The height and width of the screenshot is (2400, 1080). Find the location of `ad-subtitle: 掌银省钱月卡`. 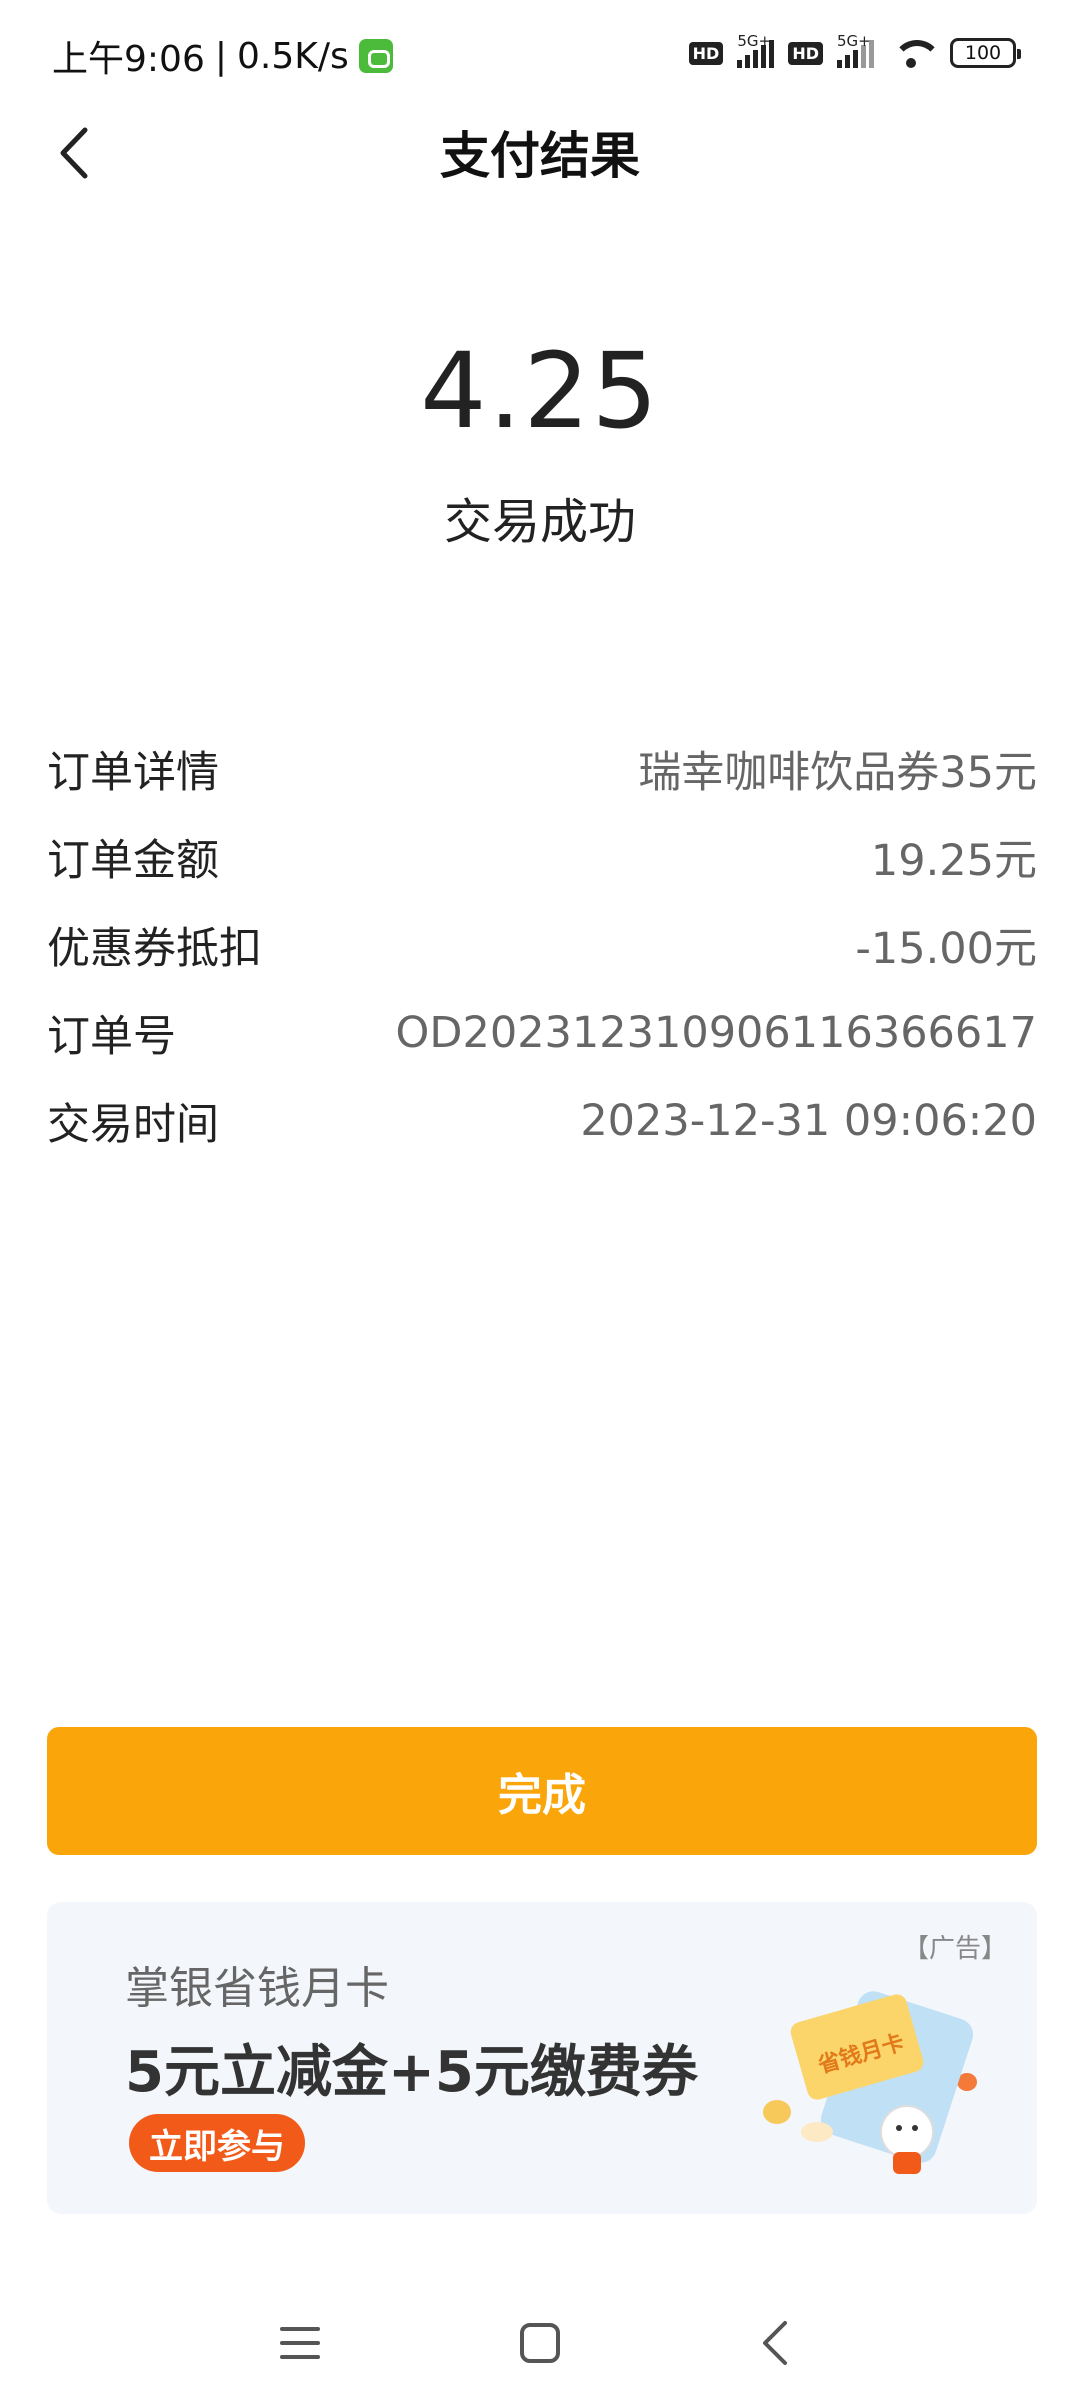

ad-subtitle: 掌银省钱月卡 is located at coordinates (257, 1988).